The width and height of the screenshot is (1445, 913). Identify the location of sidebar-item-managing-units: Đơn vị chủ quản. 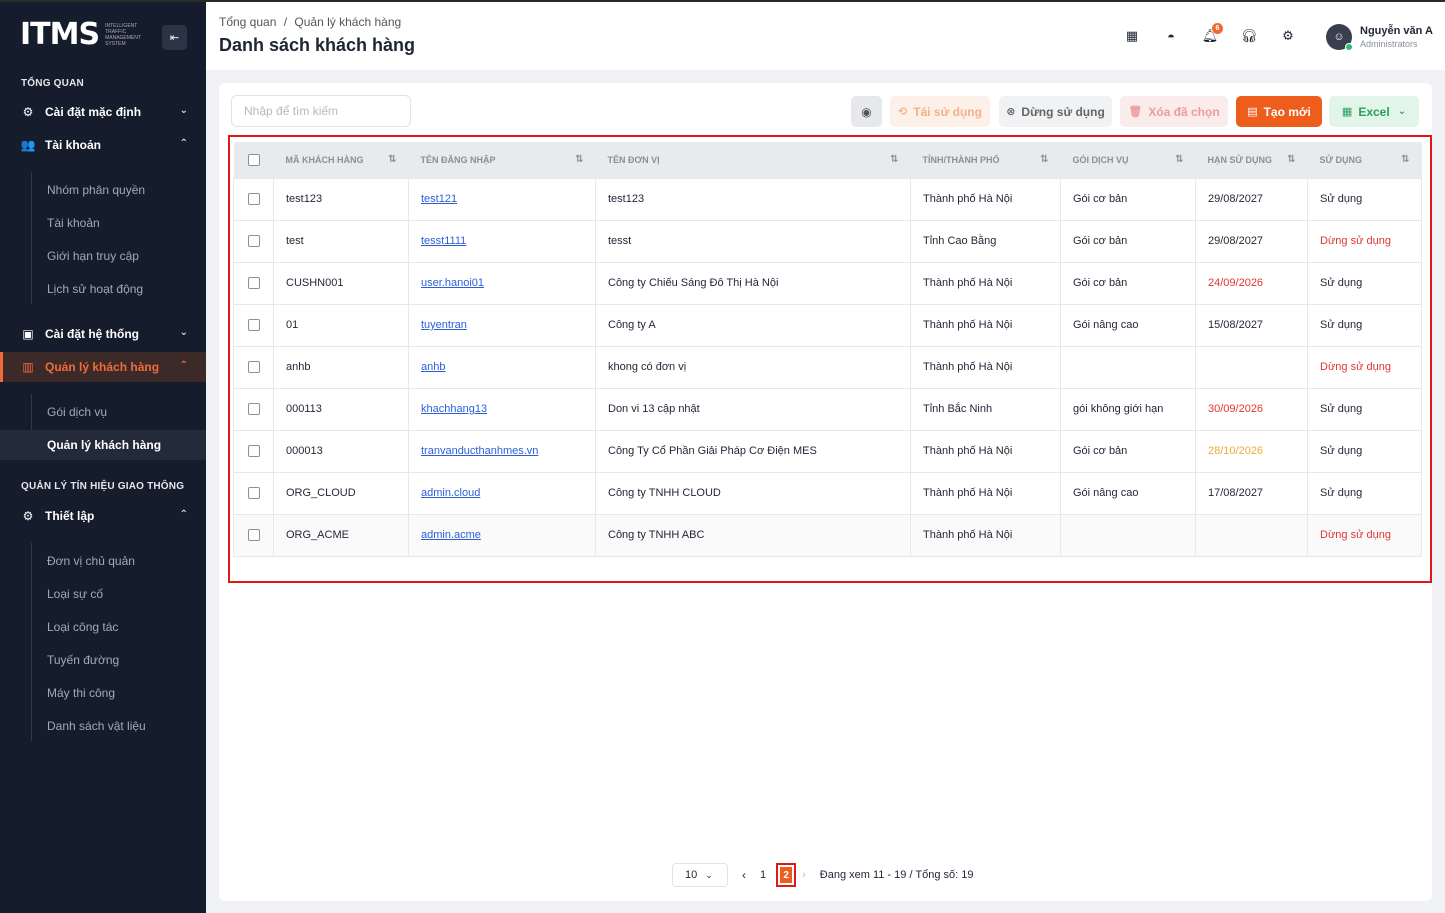
(103, 561).